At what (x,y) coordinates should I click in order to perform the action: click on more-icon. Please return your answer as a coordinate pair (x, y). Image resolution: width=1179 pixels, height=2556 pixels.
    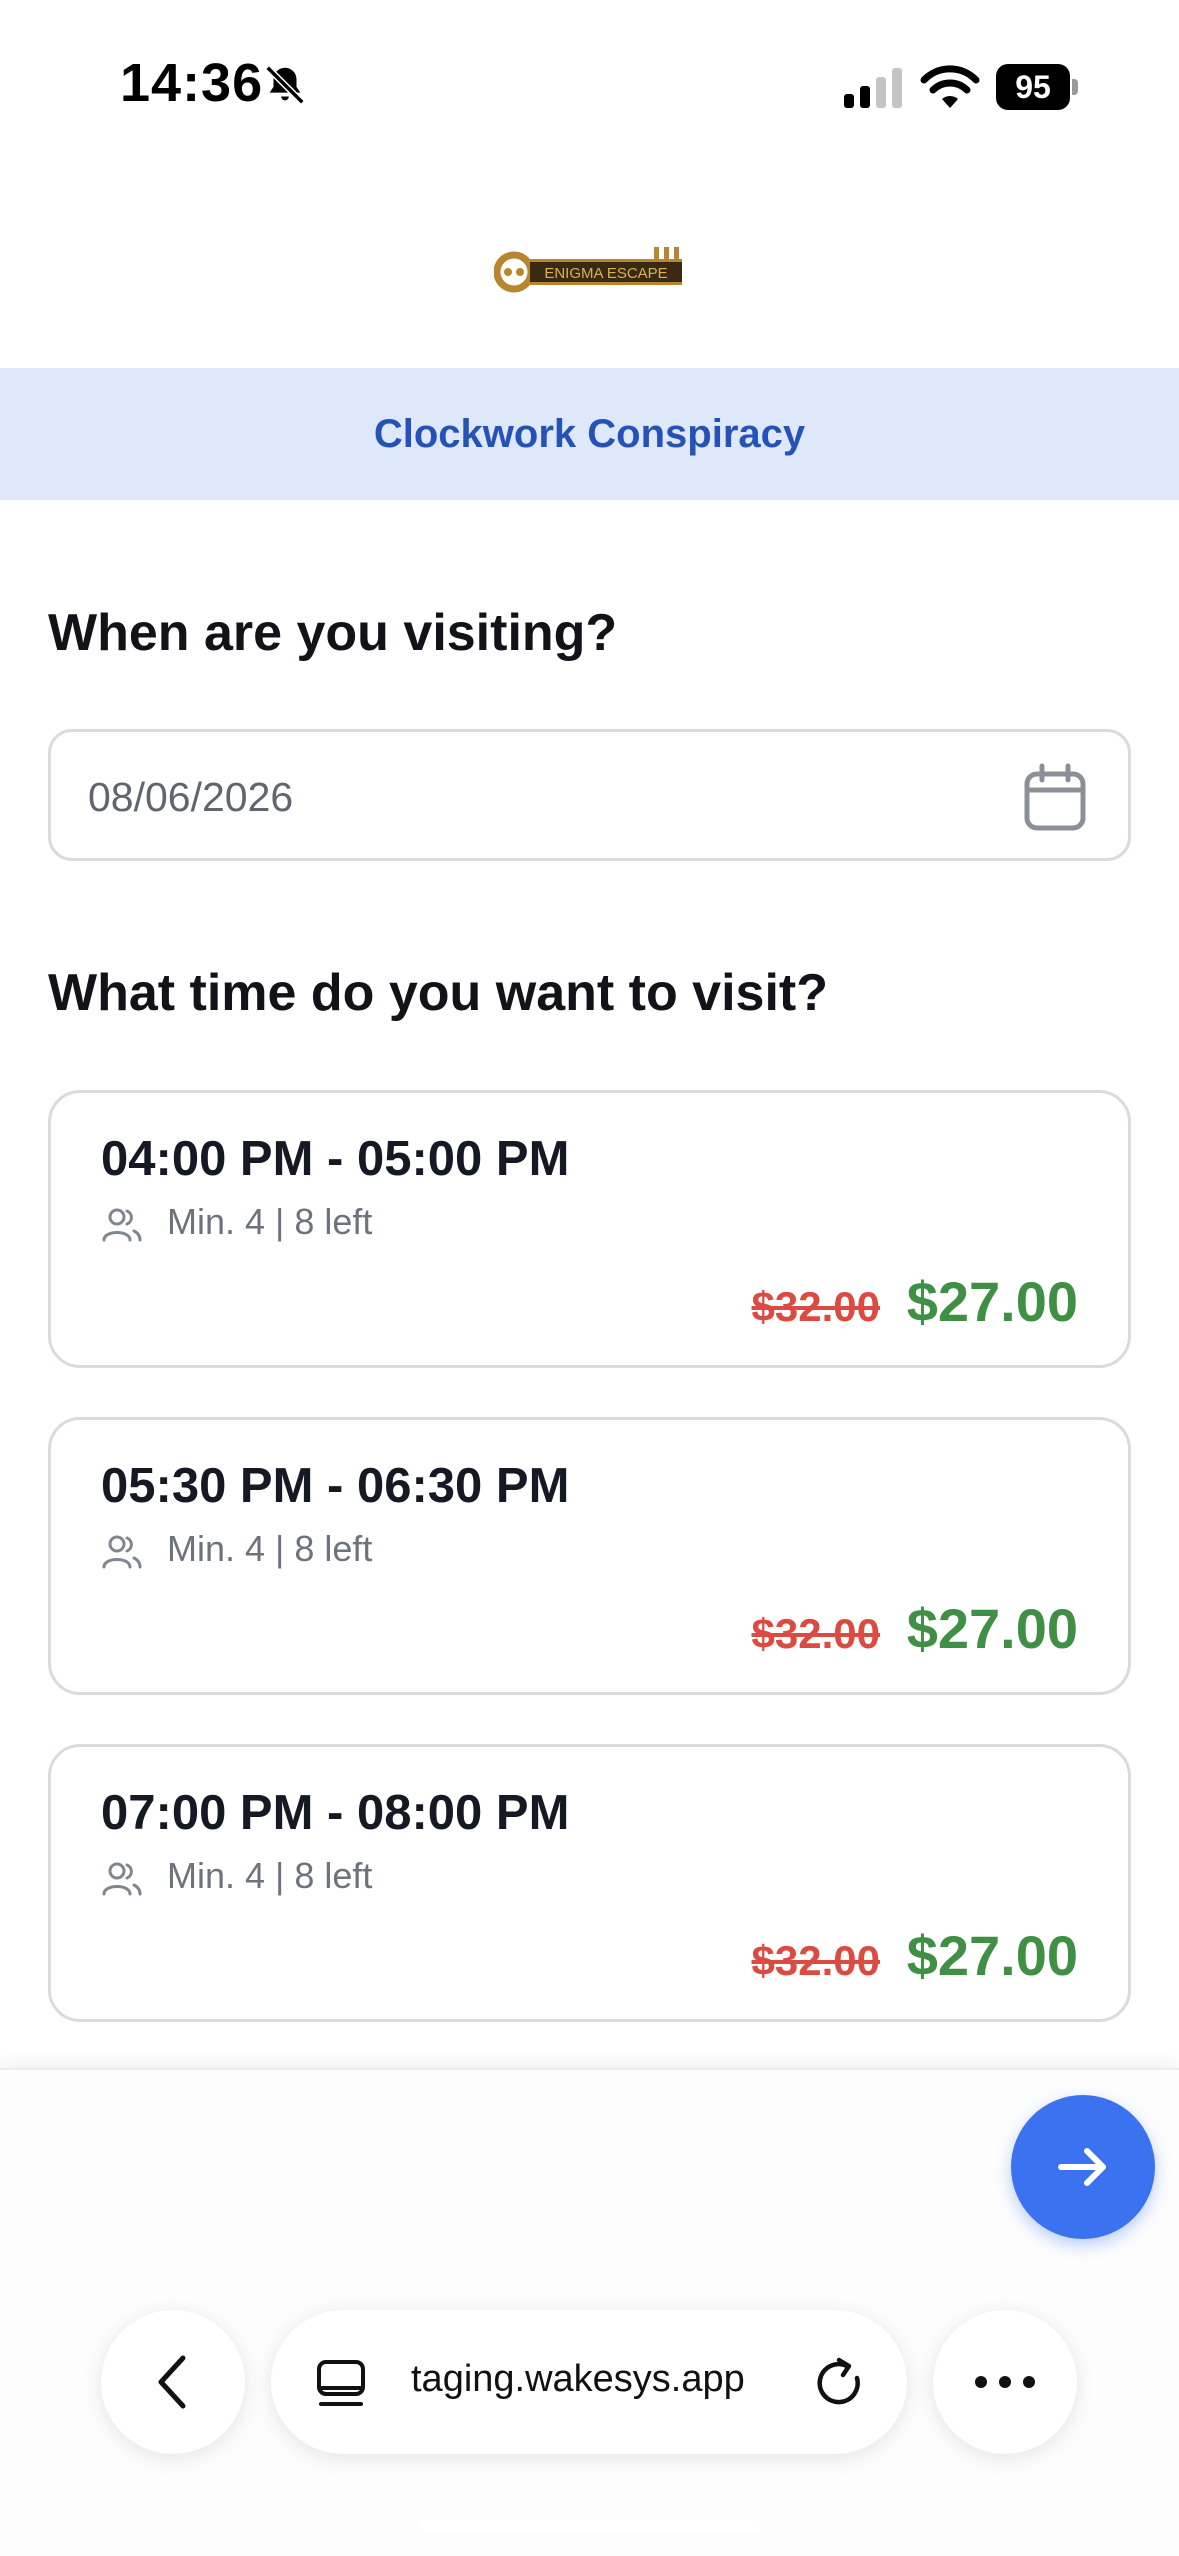
    Looking at the image, I should click on (1005, 2382).